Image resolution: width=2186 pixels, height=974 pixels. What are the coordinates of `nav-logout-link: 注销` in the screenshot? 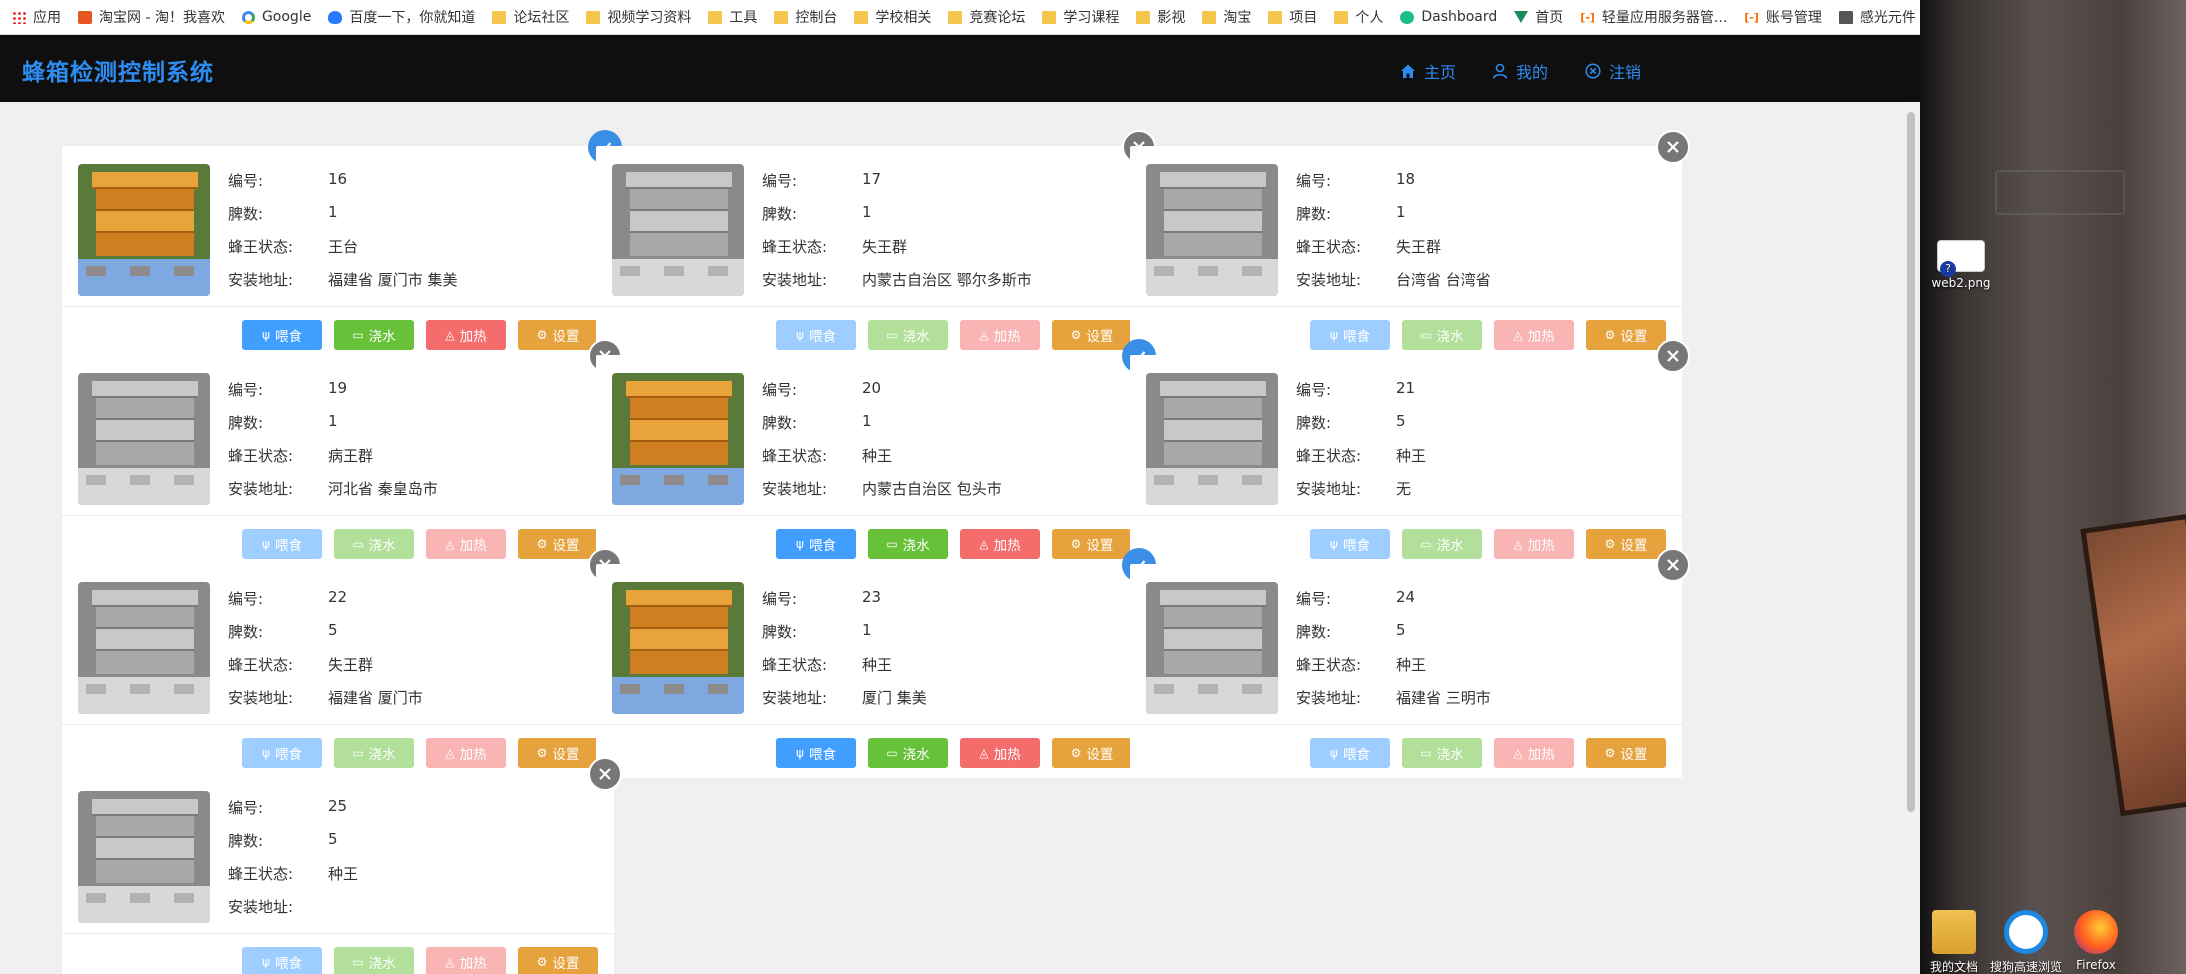 It's located at (1613, 71).